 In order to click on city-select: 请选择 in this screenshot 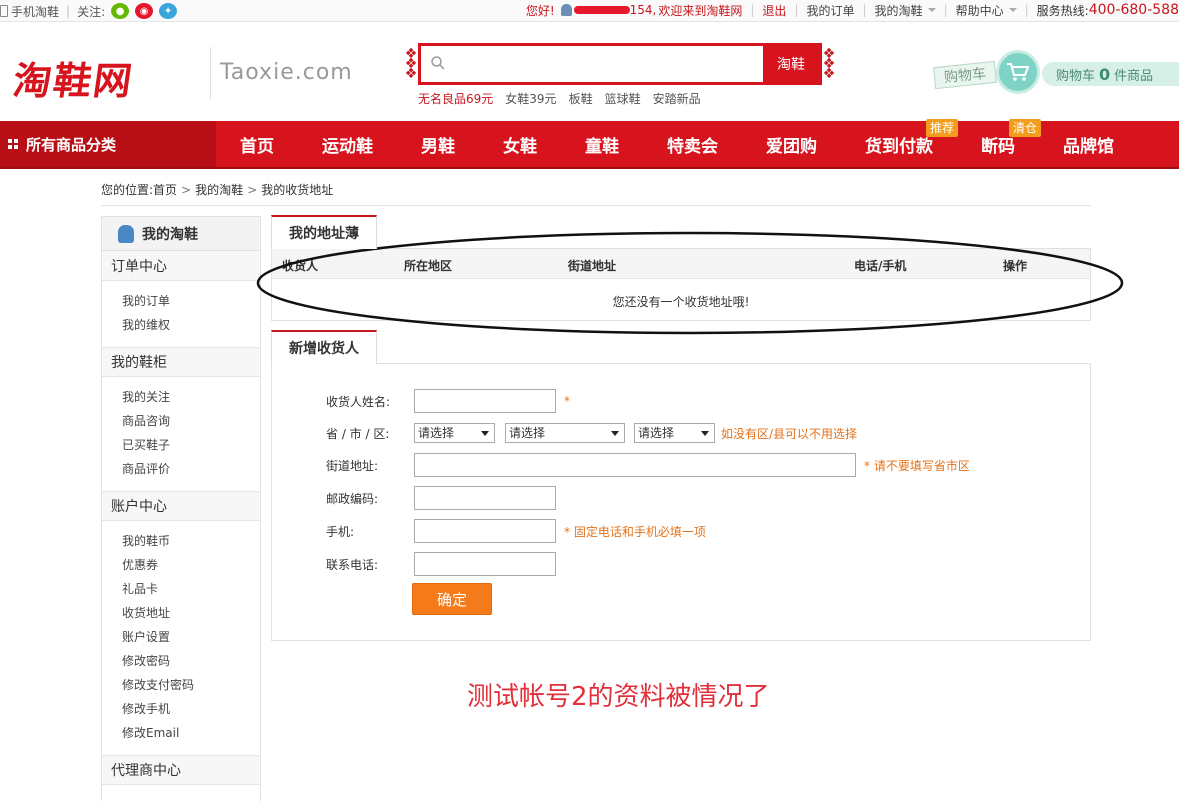, I will do `click(565, 433)`.